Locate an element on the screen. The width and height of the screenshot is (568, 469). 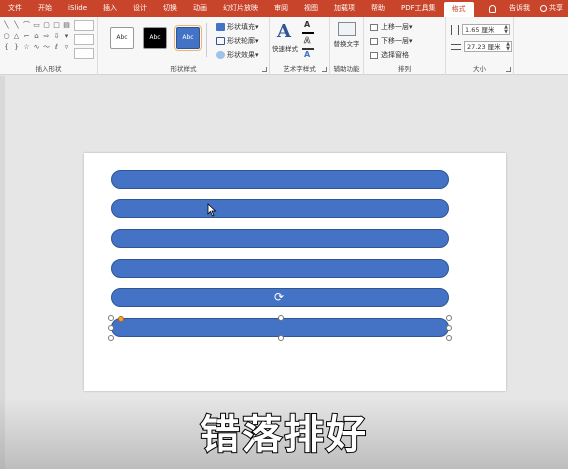
width-row: 27.23 厘米 ▲ ▼ is located at coordinates (481, 46).